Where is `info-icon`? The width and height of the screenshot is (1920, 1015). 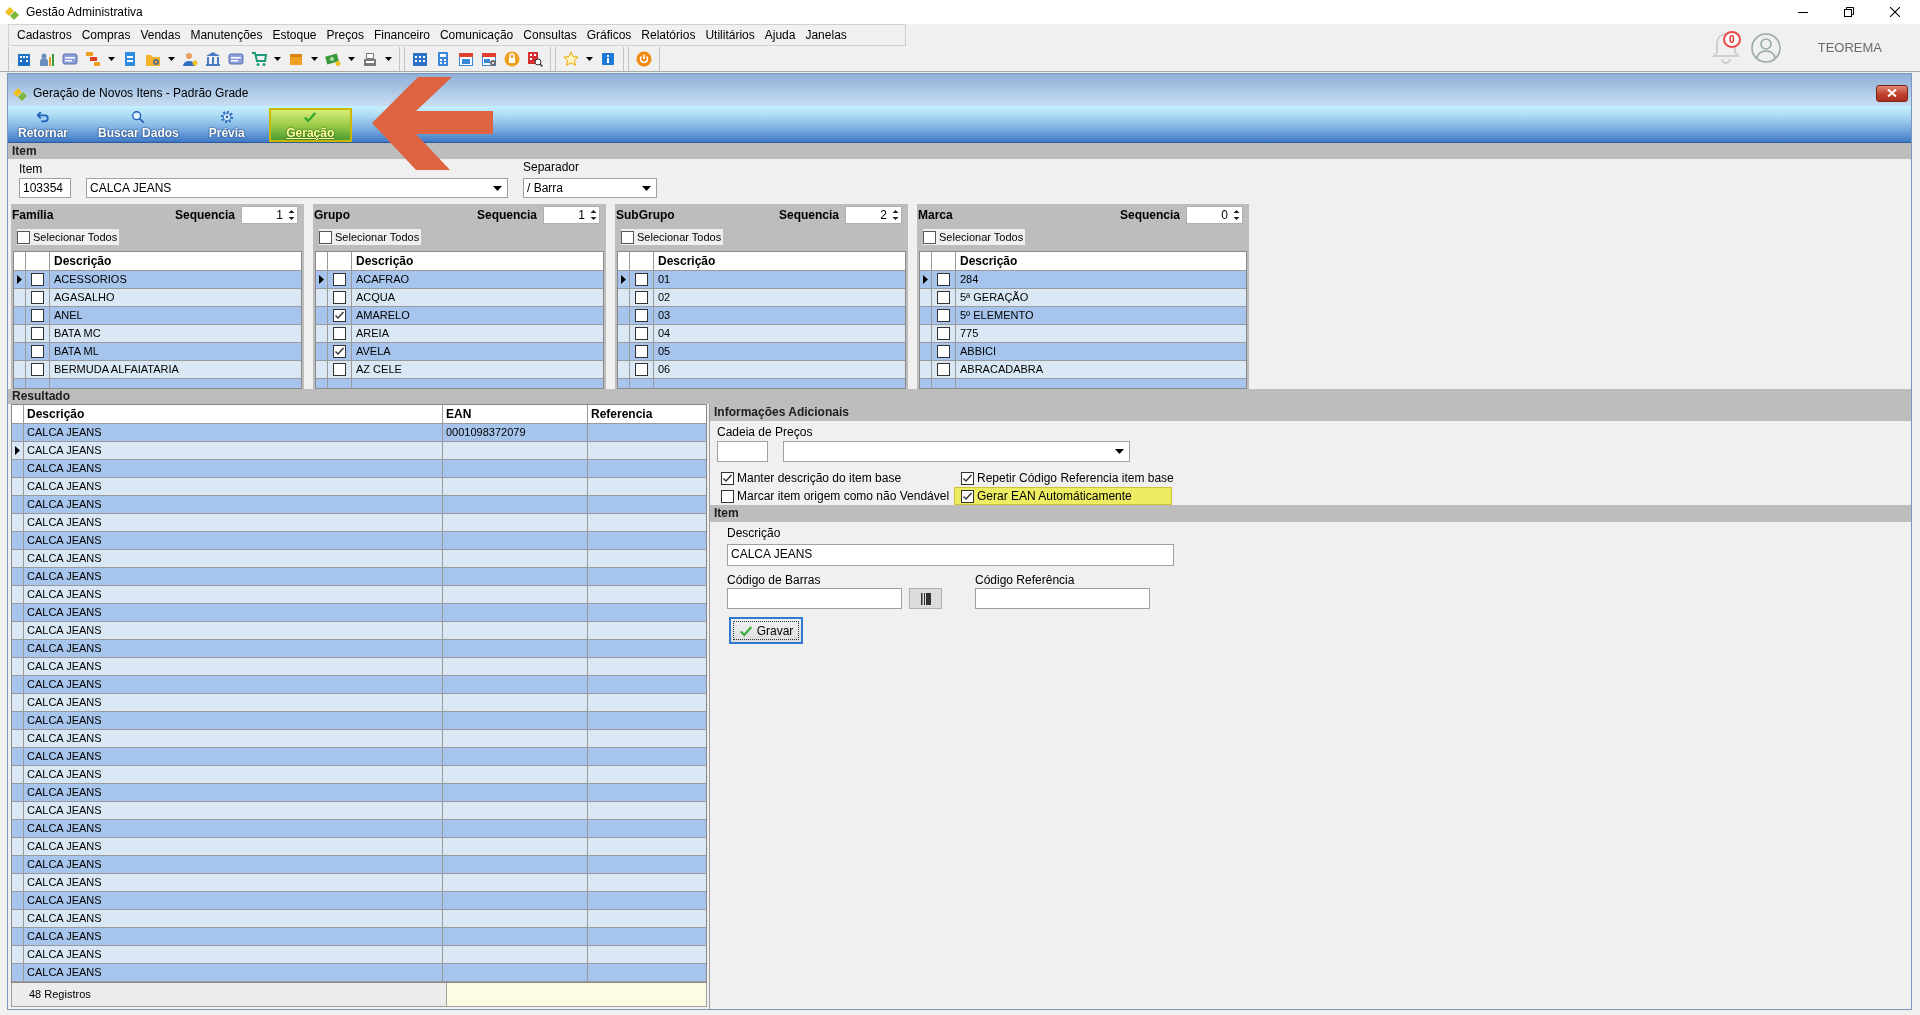
info-icon is located at coordinates (608, 59).